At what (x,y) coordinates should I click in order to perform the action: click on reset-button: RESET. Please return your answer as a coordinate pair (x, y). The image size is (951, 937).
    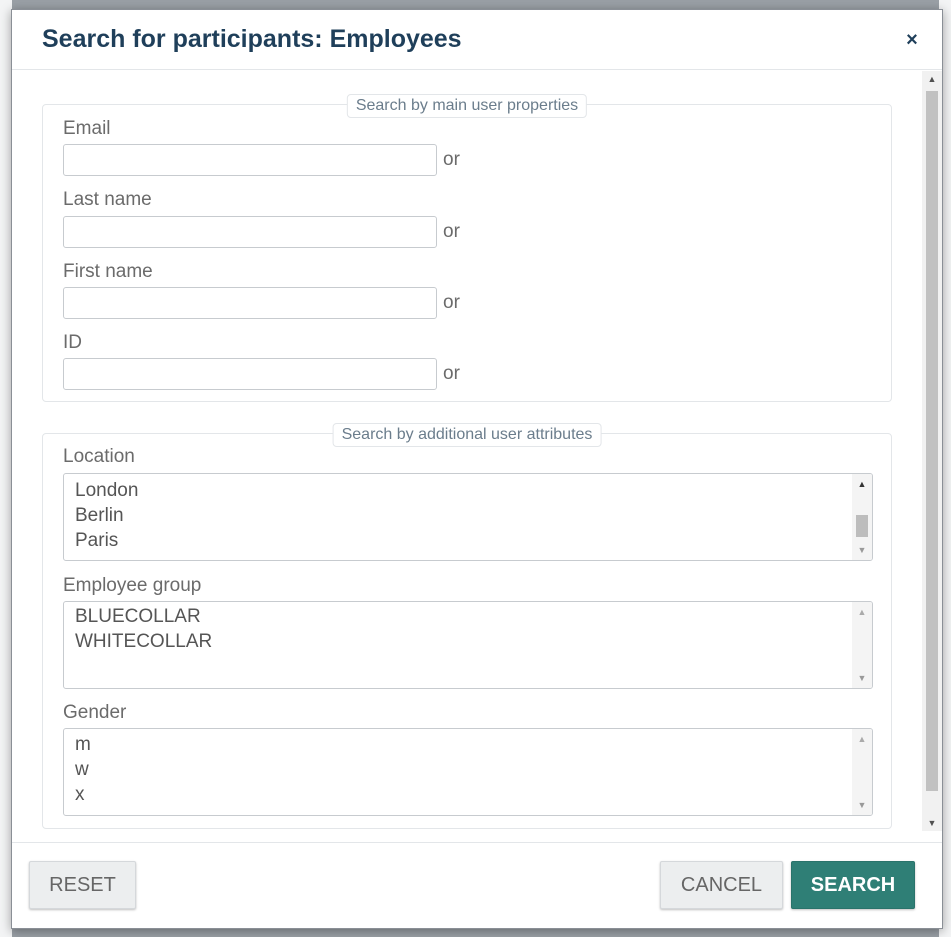
    Looking at the image, I should click on (82, 885).